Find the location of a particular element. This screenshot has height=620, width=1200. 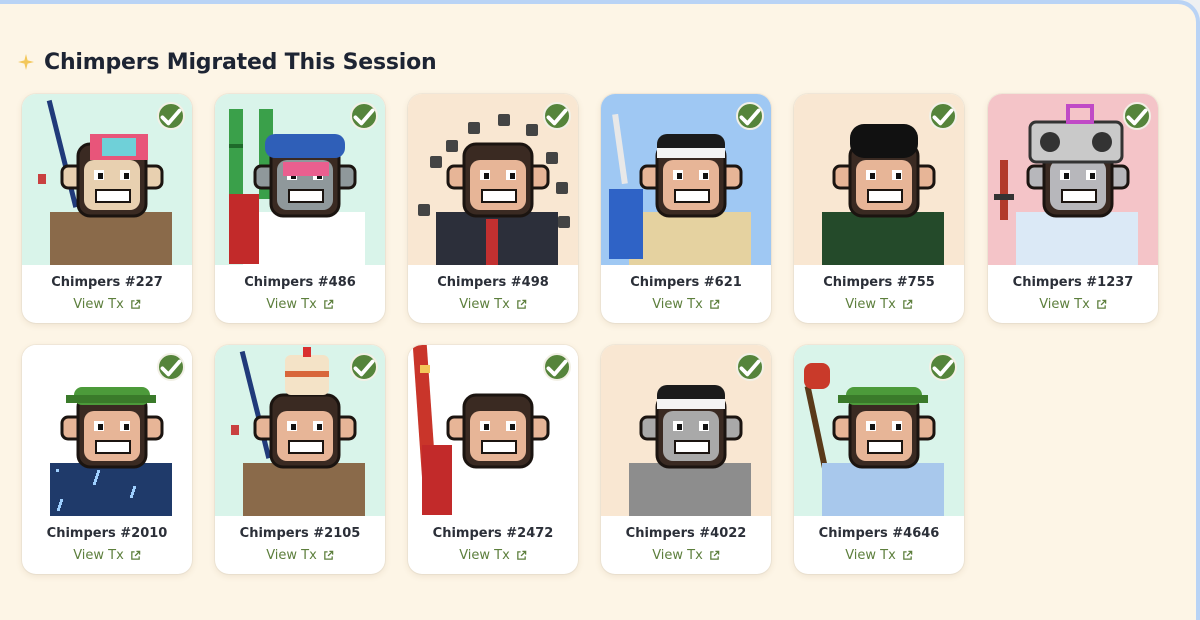

nft-card: Chimpers #2010 View Tx is located at coordinates (107, 459).